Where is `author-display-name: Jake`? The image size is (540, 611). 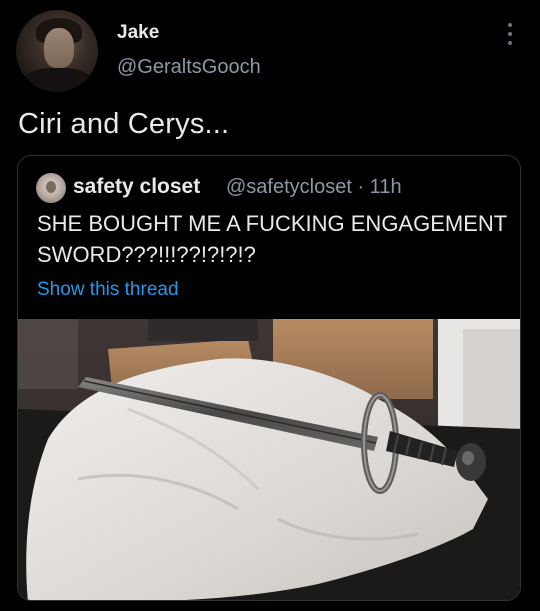 author-display-name: Jake is located at coordinates (138, 33).